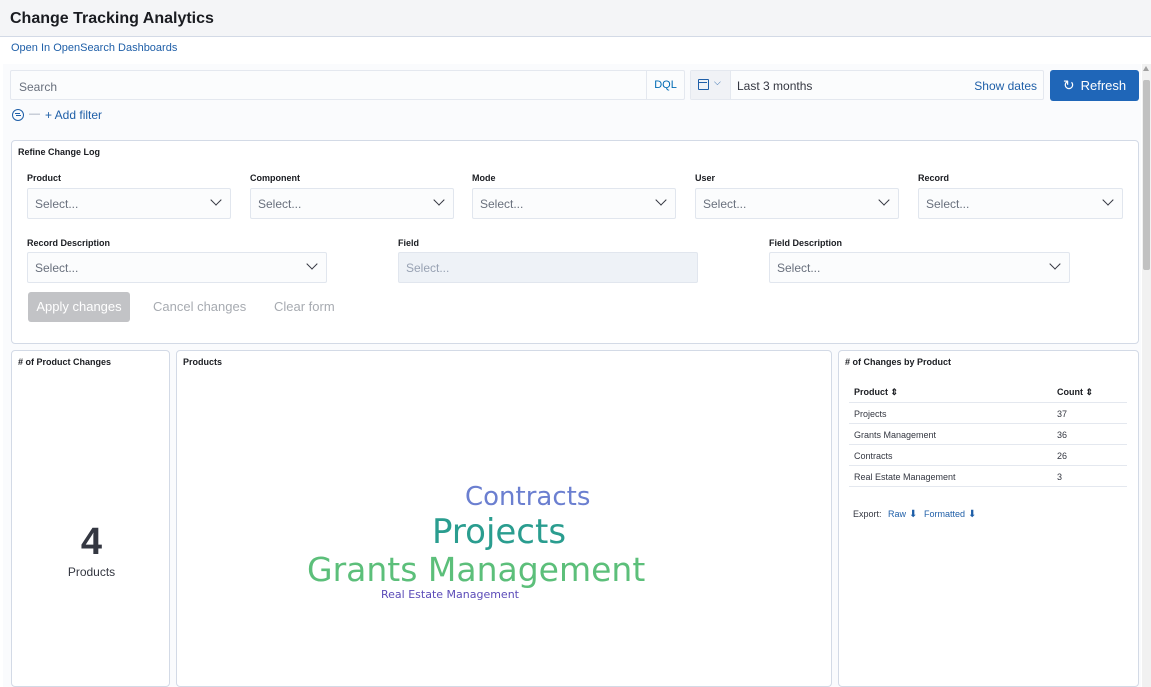  What do you see at coordinates (665, 85) in the screenshot?
I see `query-language-button: DQL` at bounding box center [665, 85].